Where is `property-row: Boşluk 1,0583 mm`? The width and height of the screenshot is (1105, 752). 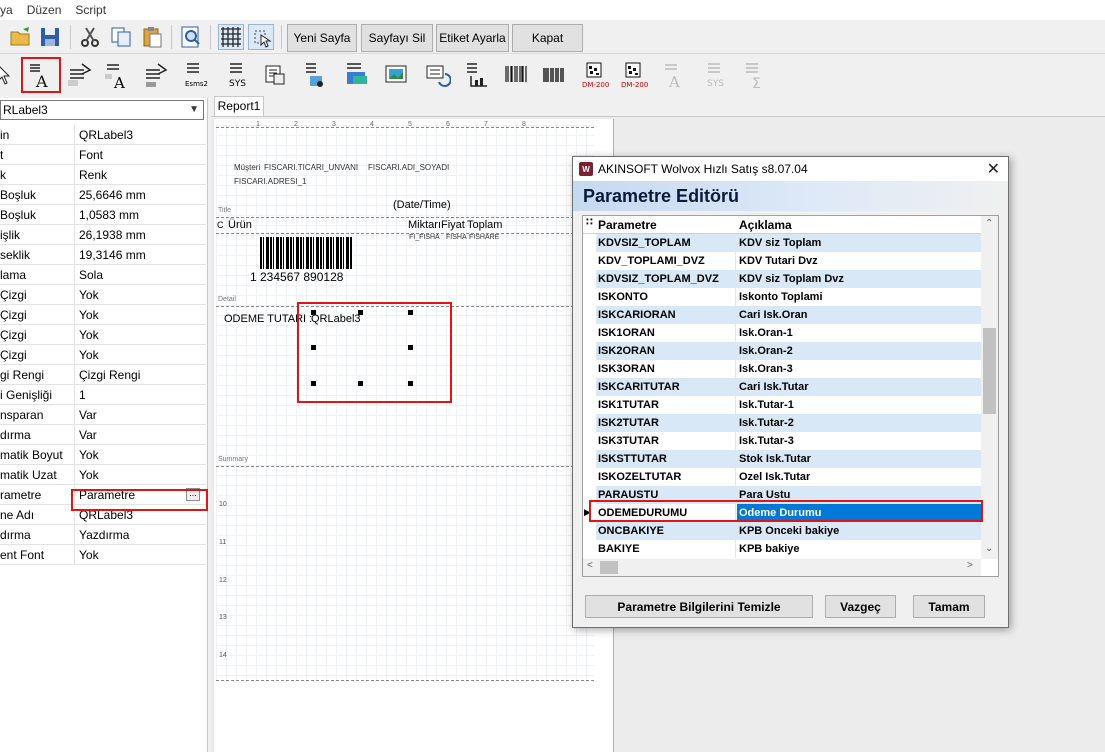
property-row: Boşluk 1,0583 mm is located at coordinates (103, 215).